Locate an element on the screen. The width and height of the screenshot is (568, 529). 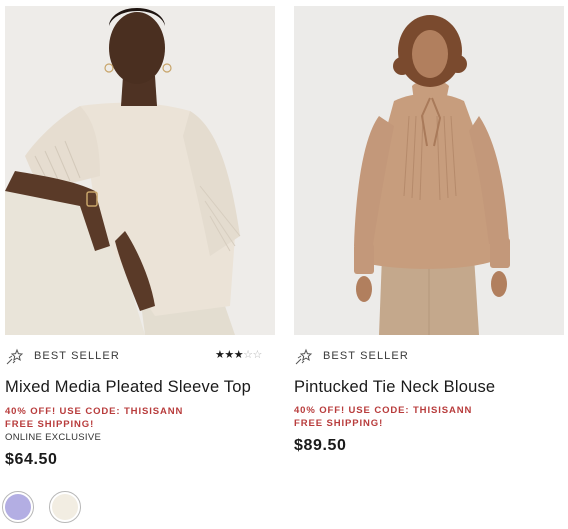
color-swatch-lavender is located at coordinates (18, 507).